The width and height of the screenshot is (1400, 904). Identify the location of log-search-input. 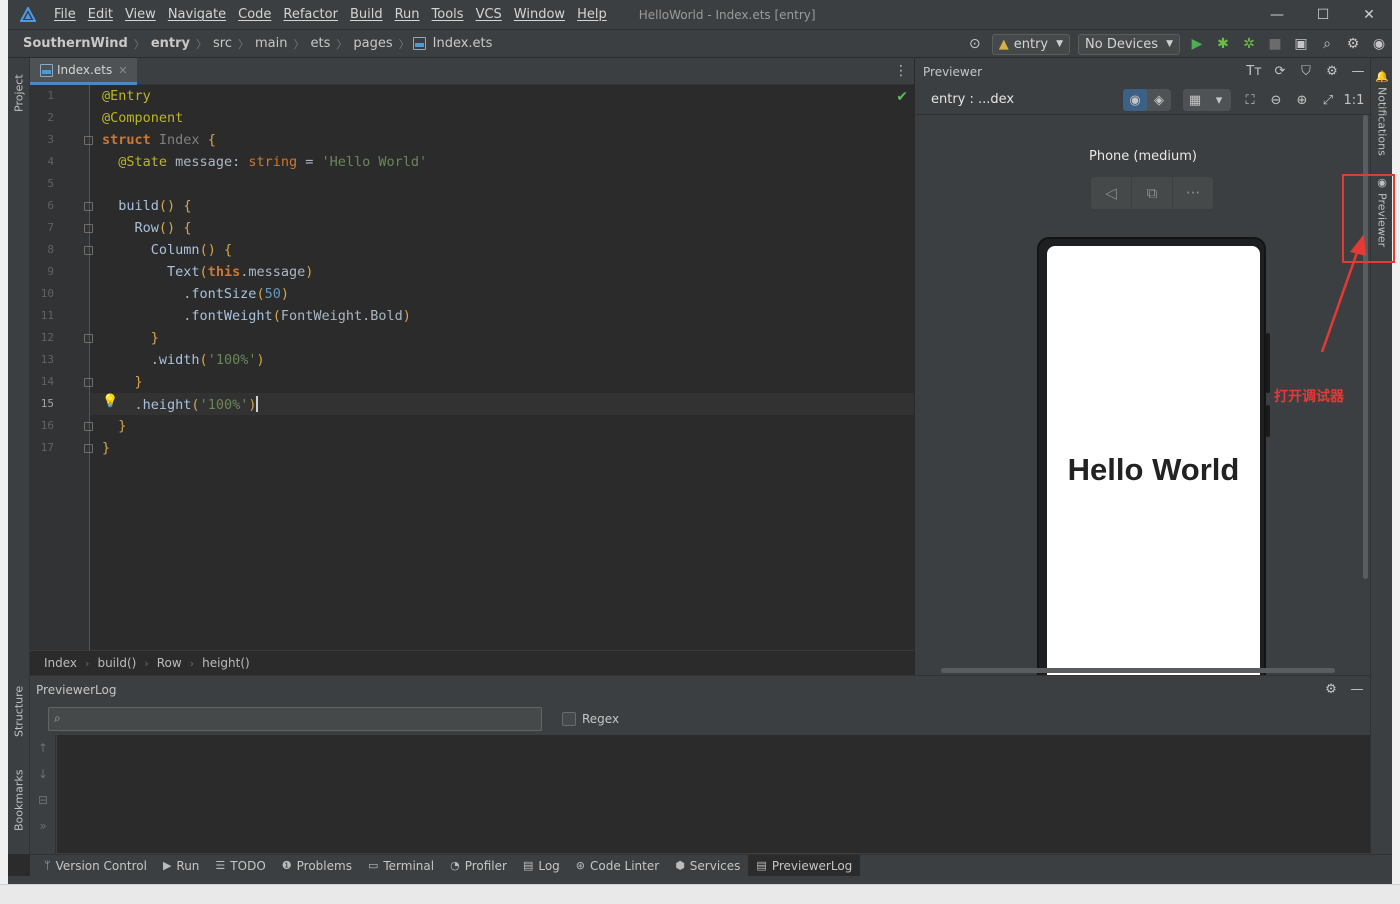
(295, 719).